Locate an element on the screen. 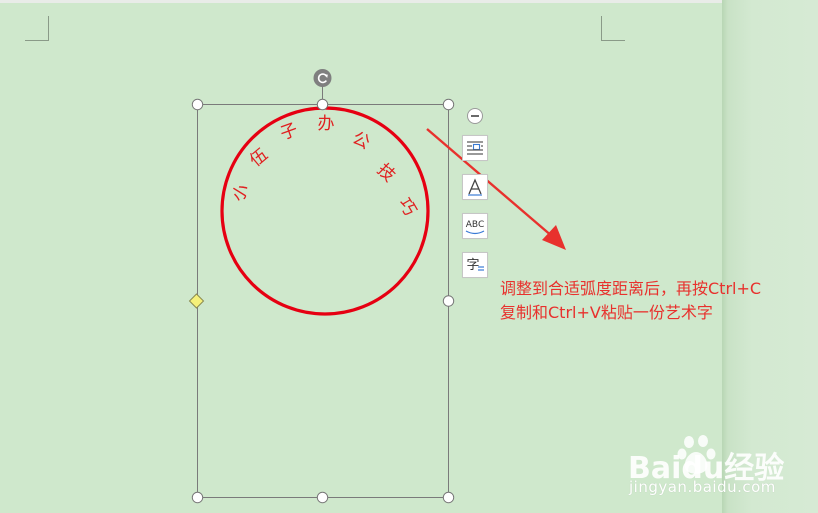 The image size is (818, 513). wordart-abc-icon: ABC is located at coordinates (475, 226).